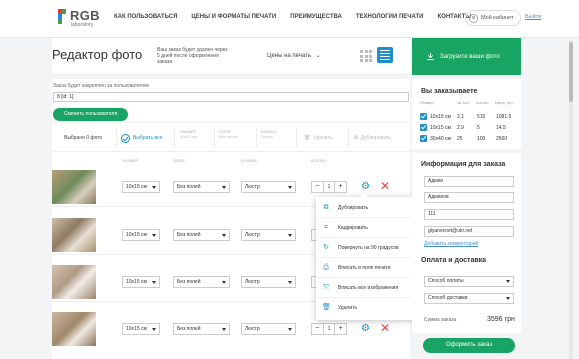 This screenshot has height=359, width=579. What do you see at coordinates (365, 288) in the screenshot?
I see `menu-item-fit-all: ⤧ Вписать все изображения` at bounding box center [365, 288].